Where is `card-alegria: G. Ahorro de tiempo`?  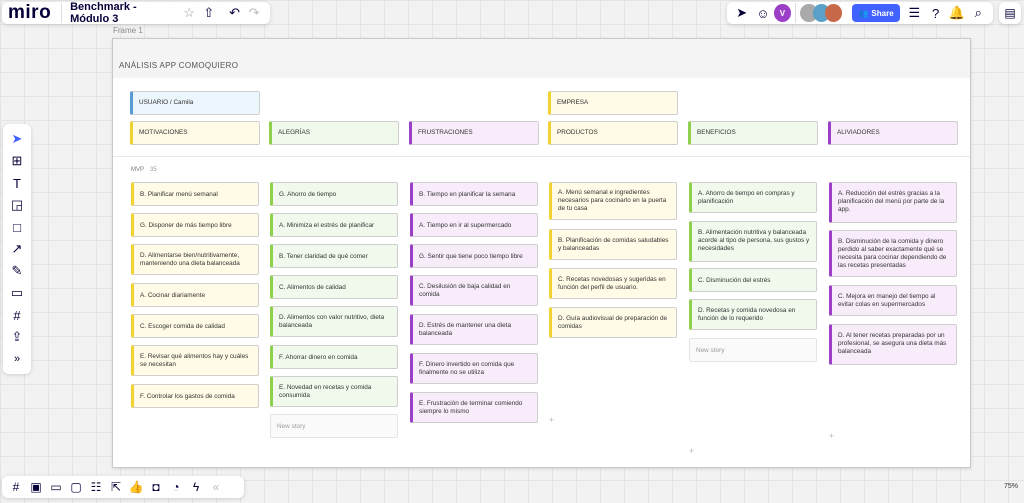 card-alegria: G. Ahorro de tiempo is located at coordinates (334, 194).